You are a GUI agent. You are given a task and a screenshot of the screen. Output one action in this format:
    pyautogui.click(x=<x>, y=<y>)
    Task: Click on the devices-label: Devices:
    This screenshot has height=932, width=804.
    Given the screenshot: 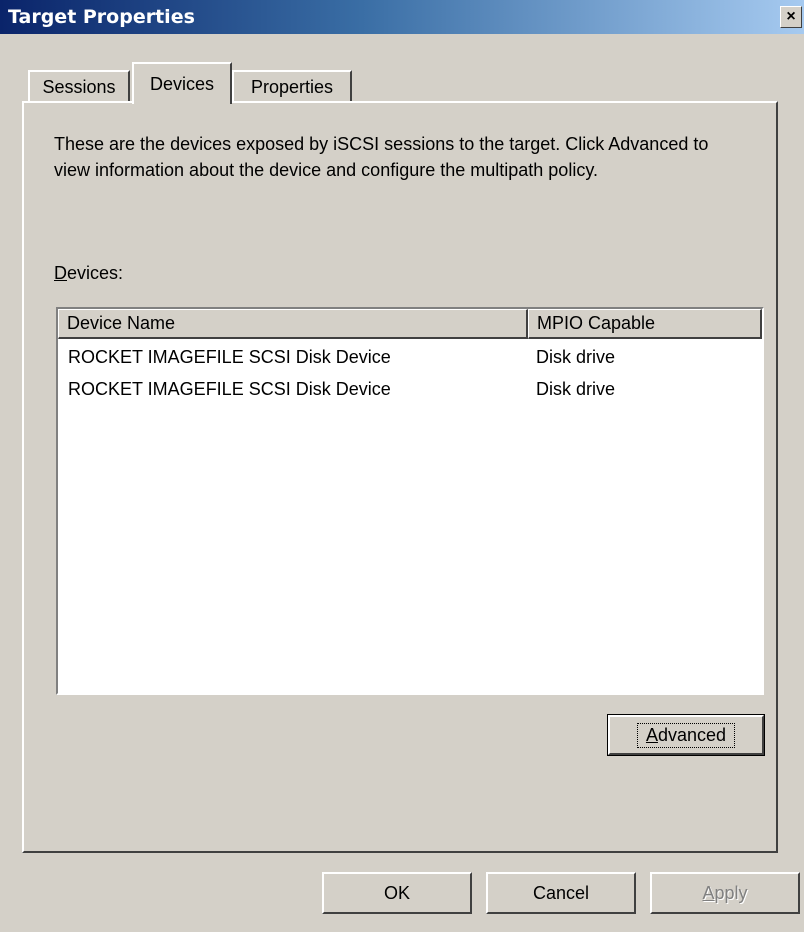 What is the action you would take?
    pyautogui.click(x=89, y=273)
    